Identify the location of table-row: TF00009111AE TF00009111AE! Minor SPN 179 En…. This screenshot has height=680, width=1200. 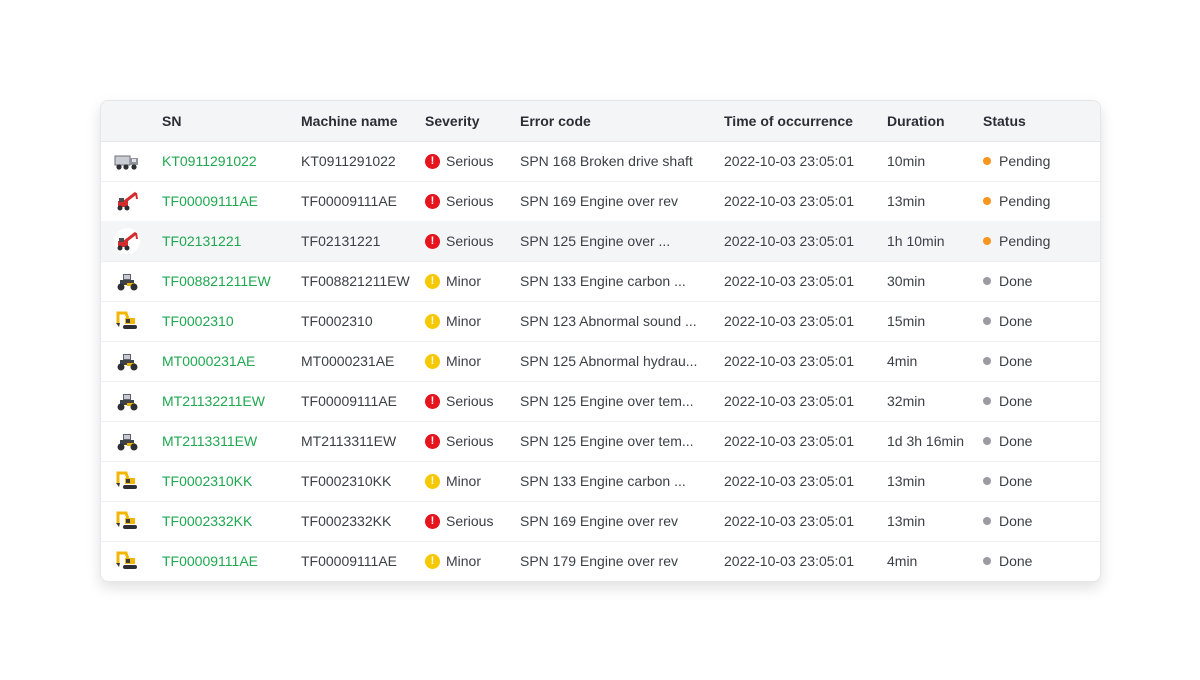
(600, 561).